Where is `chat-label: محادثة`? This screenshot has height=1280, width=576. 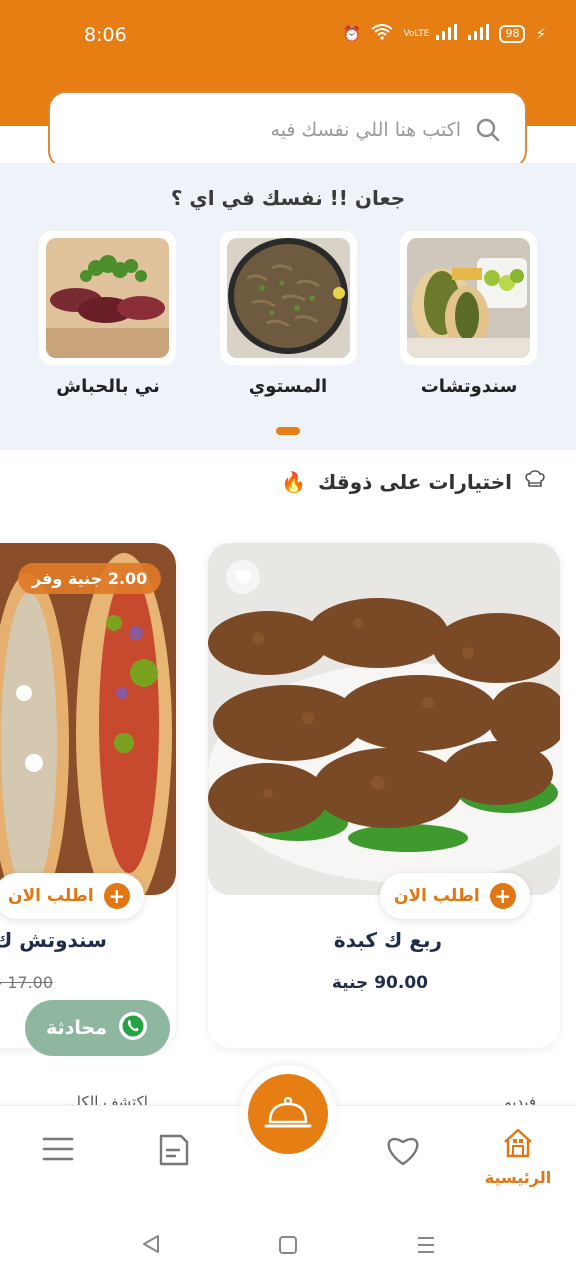 chat-label: محادثة is located at coordinates (76, 1028).